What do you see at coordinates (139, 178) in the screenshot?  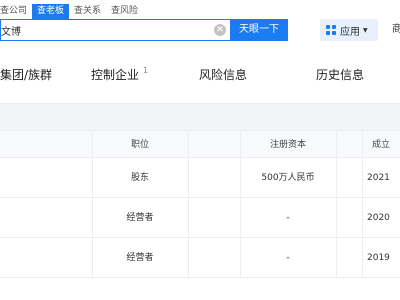 I see `cell-position: 股东` at bounding box center [139, 178].